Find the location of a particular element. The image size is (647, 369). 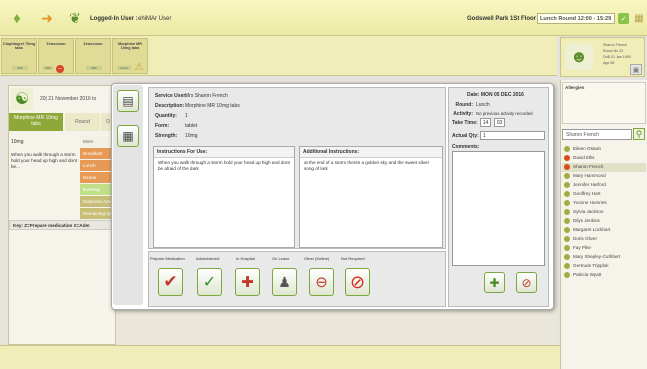

med-tab-3: Zenocmon ### is located at coordinates (93, 56).